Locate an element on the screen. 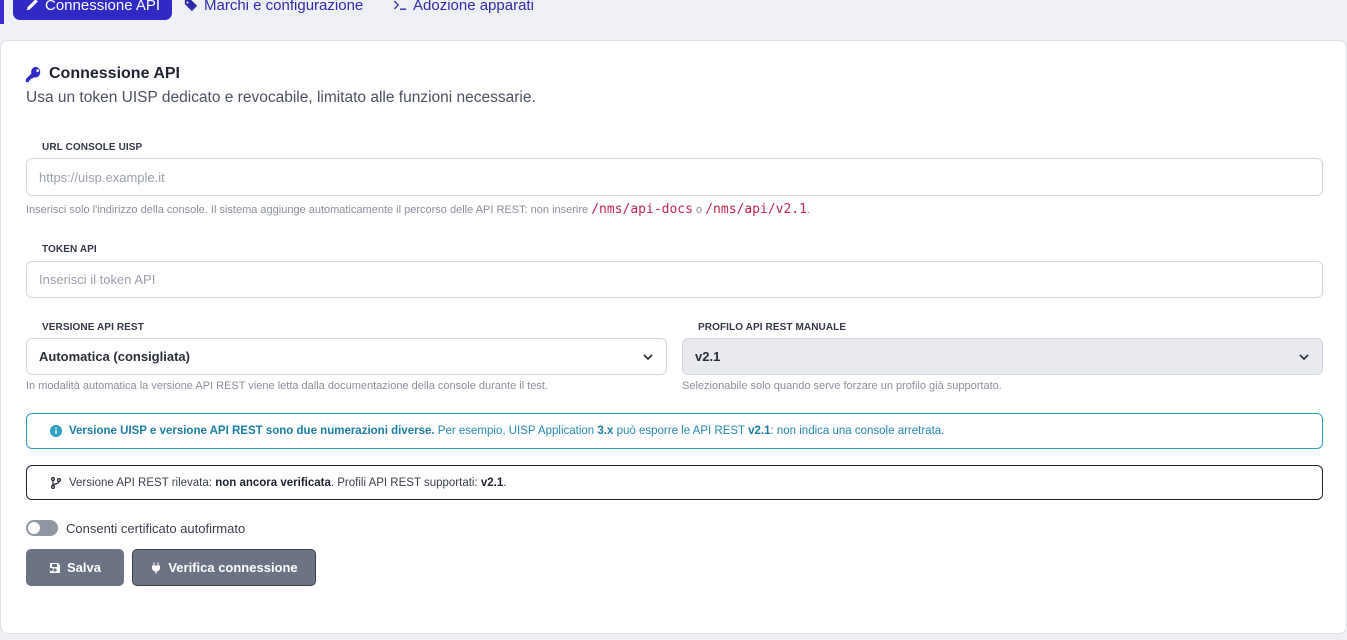 This screenshot has height=640, width=1347. token-label: TOKEN API is located at coordinates (69, 249).